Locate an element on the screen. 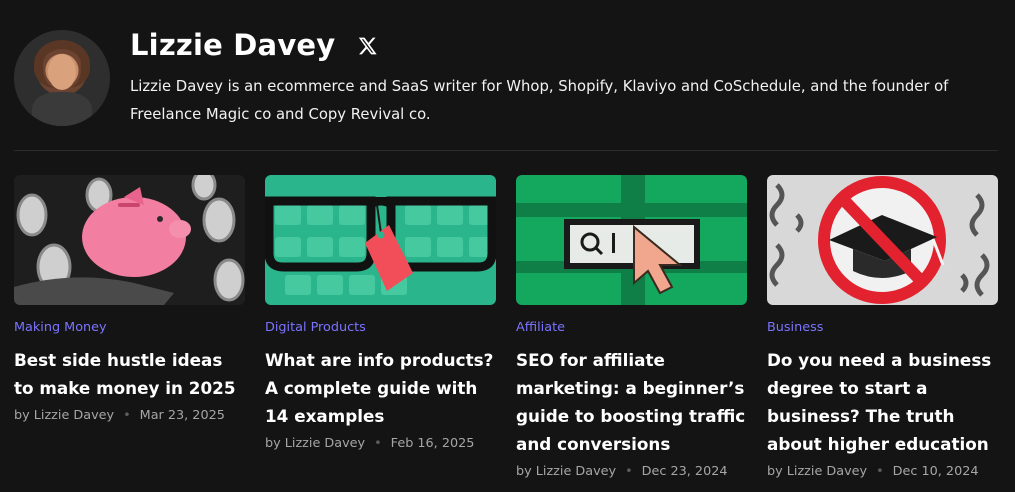 The image size is (1015, 492). glasses-keyboard-illustration is located at coordinates (380, 240).